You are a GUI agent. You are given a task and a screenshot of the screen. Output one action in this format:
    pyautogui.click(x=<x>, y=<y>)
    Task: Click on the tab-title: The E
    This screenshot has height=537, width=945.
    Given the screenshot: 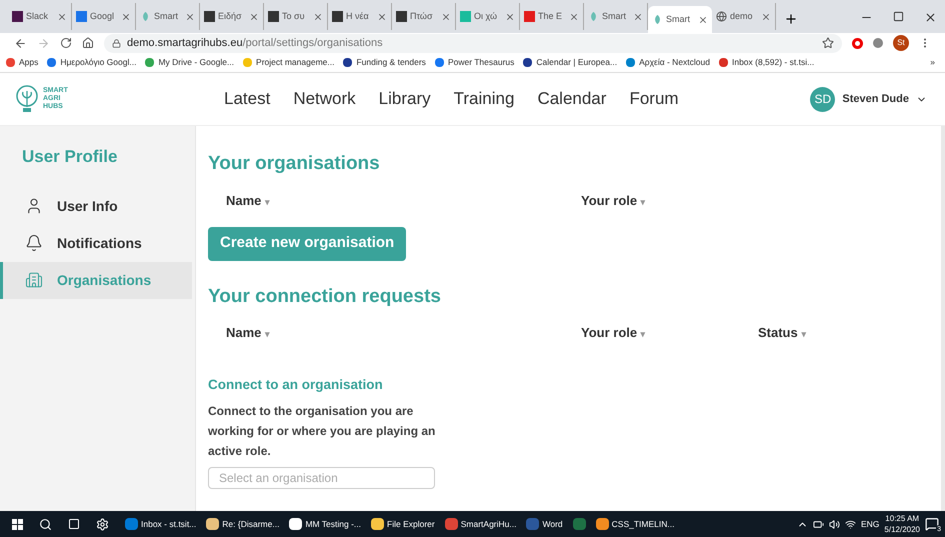 What is the action you would take?
    pyautogui.click(x=550, y=16)
    